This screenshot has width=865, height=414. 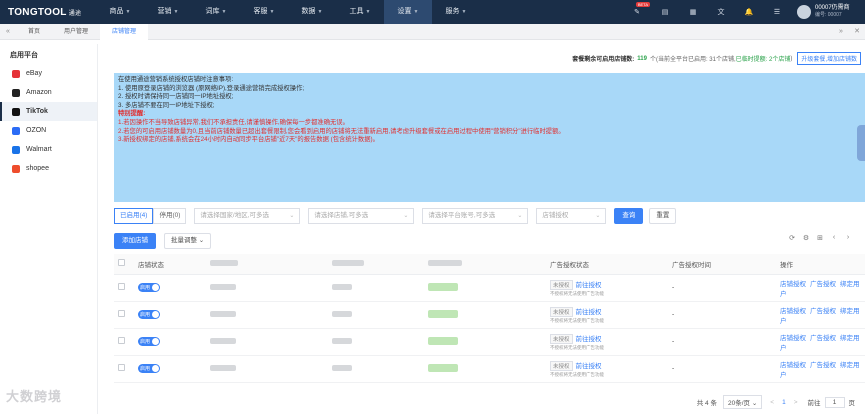 What do you see at coordinates (637, 12) in the screenshot?
I see `ai-icon: ✎ BETA` at bounding box center [637, 12].